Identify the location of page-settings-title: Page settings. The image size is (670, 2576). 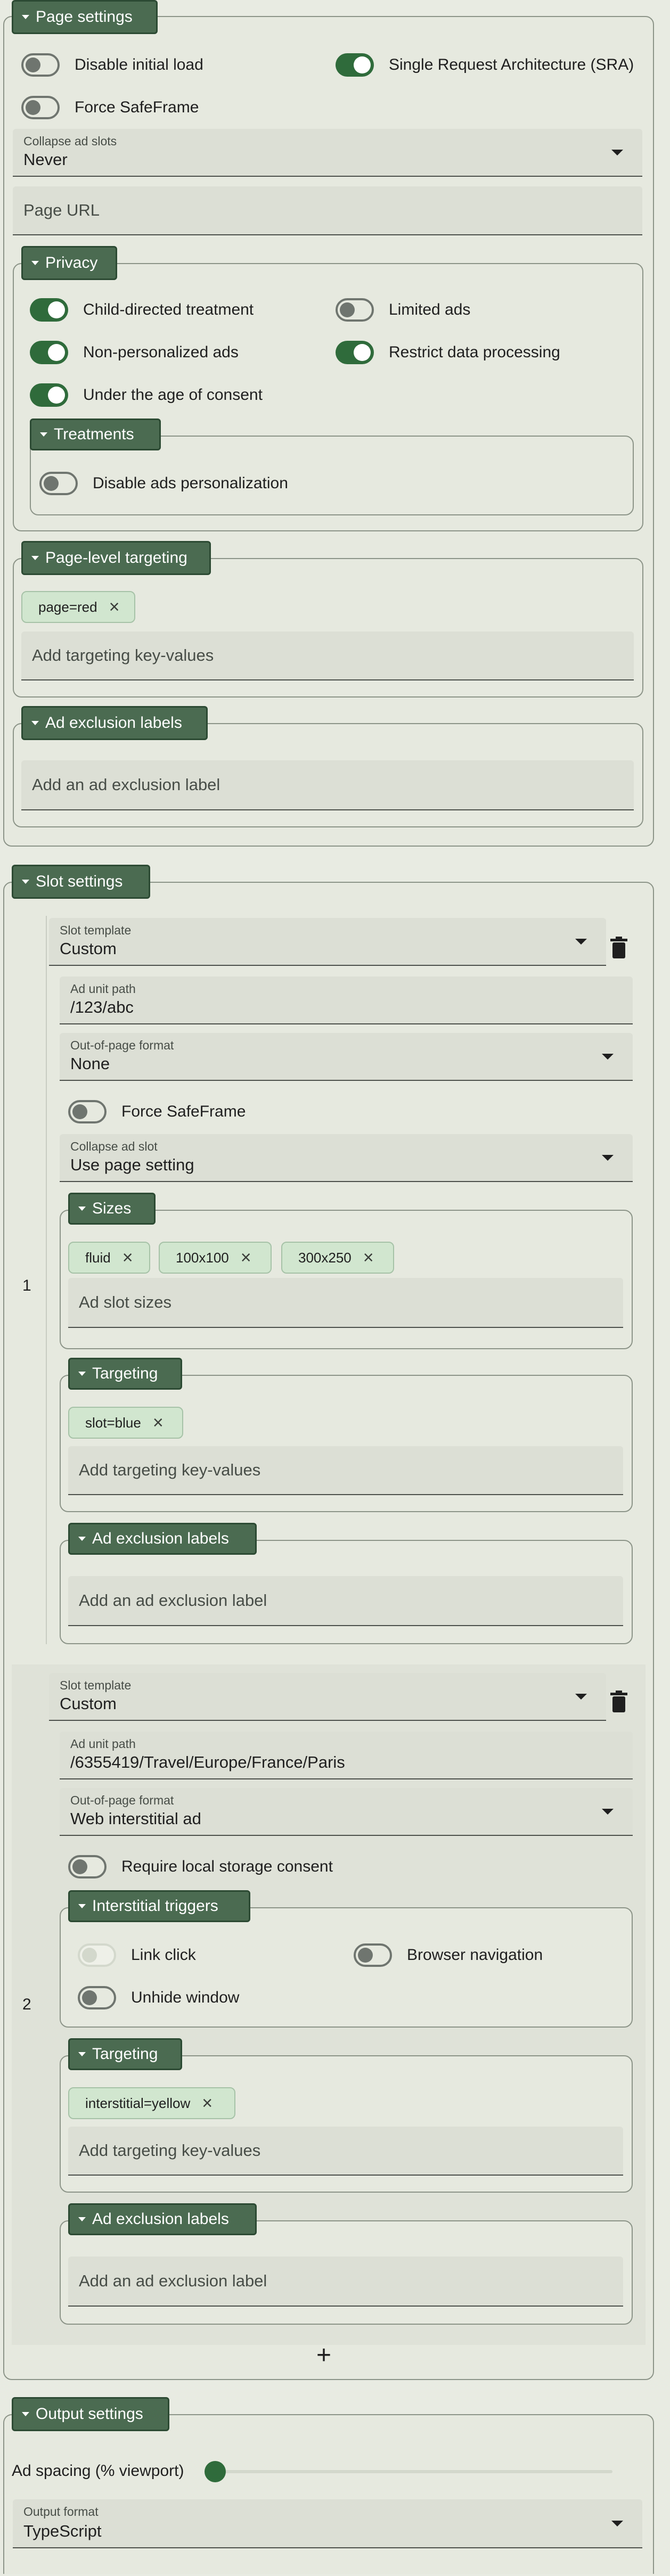
(84, 17).